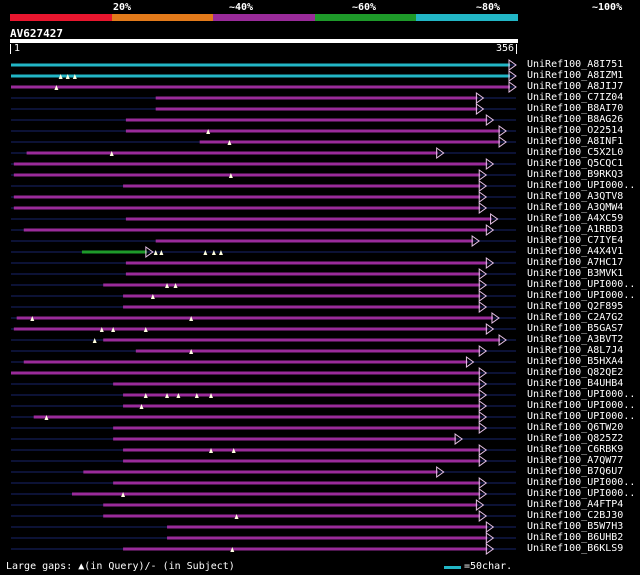  I want to click on hit-label: UniRef100_Q5CQC1, so click(575, 163).